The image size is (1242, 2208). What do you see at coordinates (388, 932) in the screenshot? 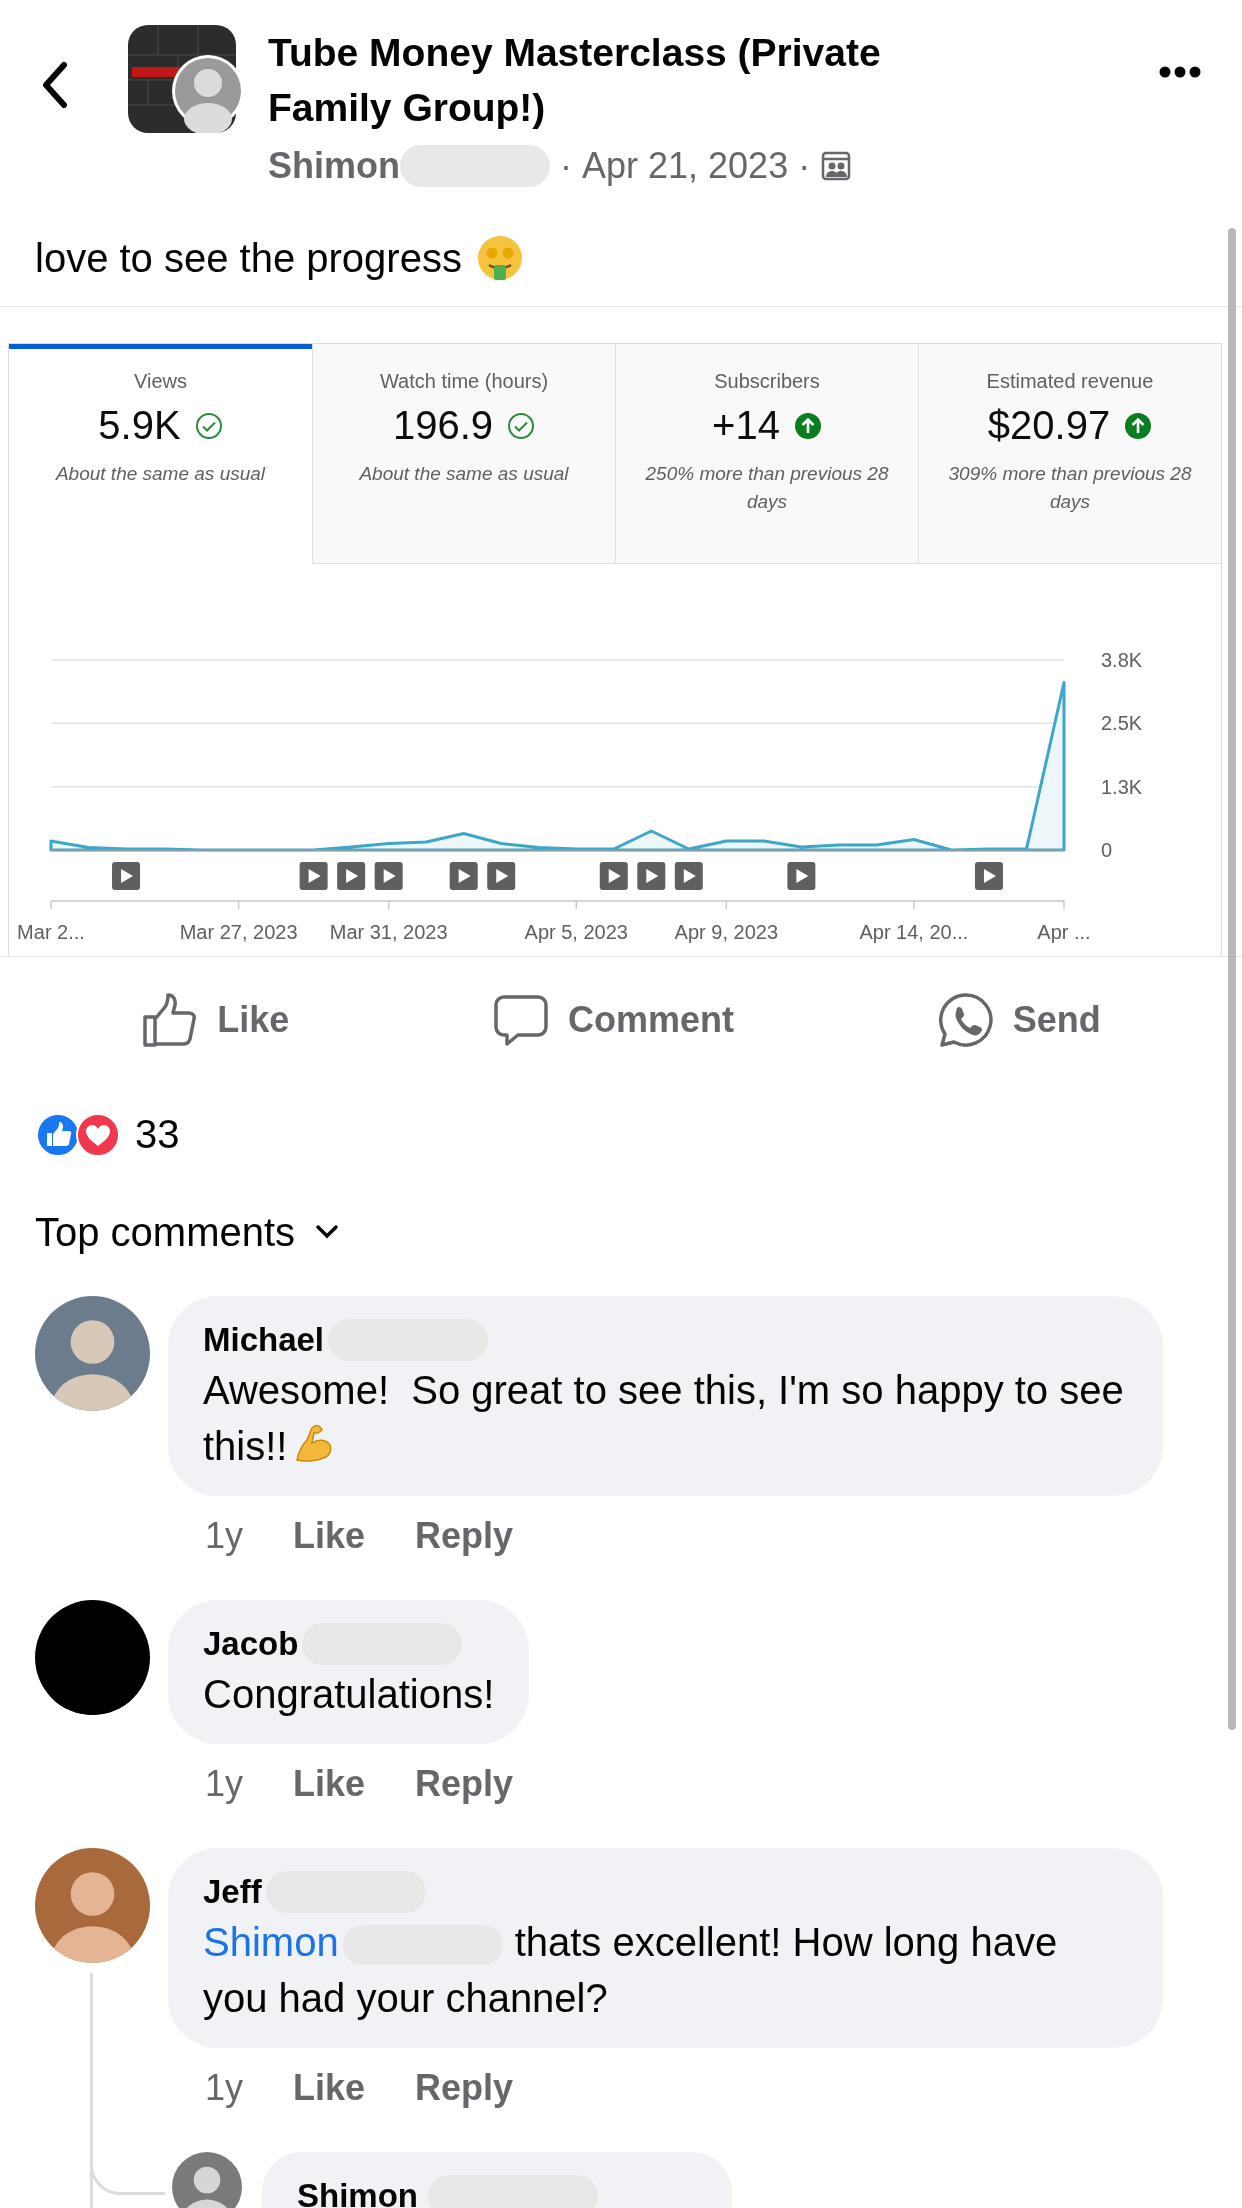
I see `x-axis-label: Mar 31, 2023` at bounding box center [388, 932].